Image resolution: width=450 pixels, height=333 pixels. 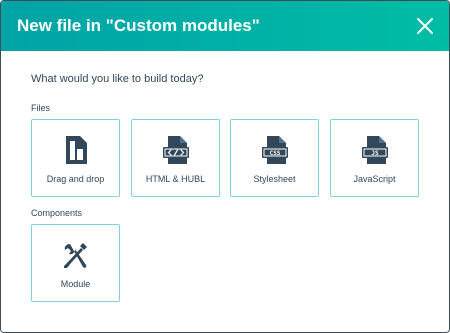 I want to click on dialog-title: New file in "Custom modules", so click(x=138, y=25).